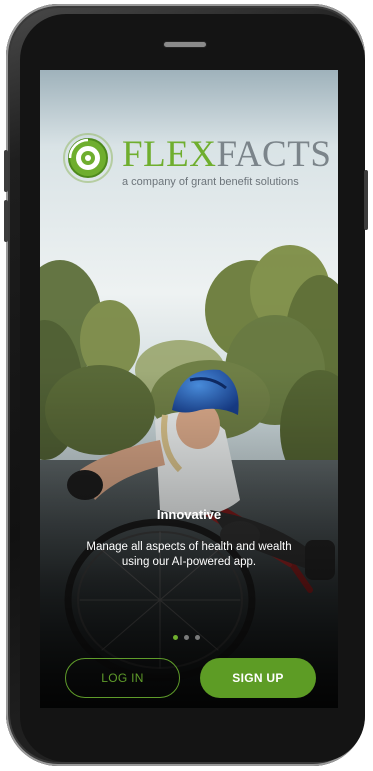 The image size is (373, 771). I want to click on signup-button: SIGN UP, so click(258, 678).